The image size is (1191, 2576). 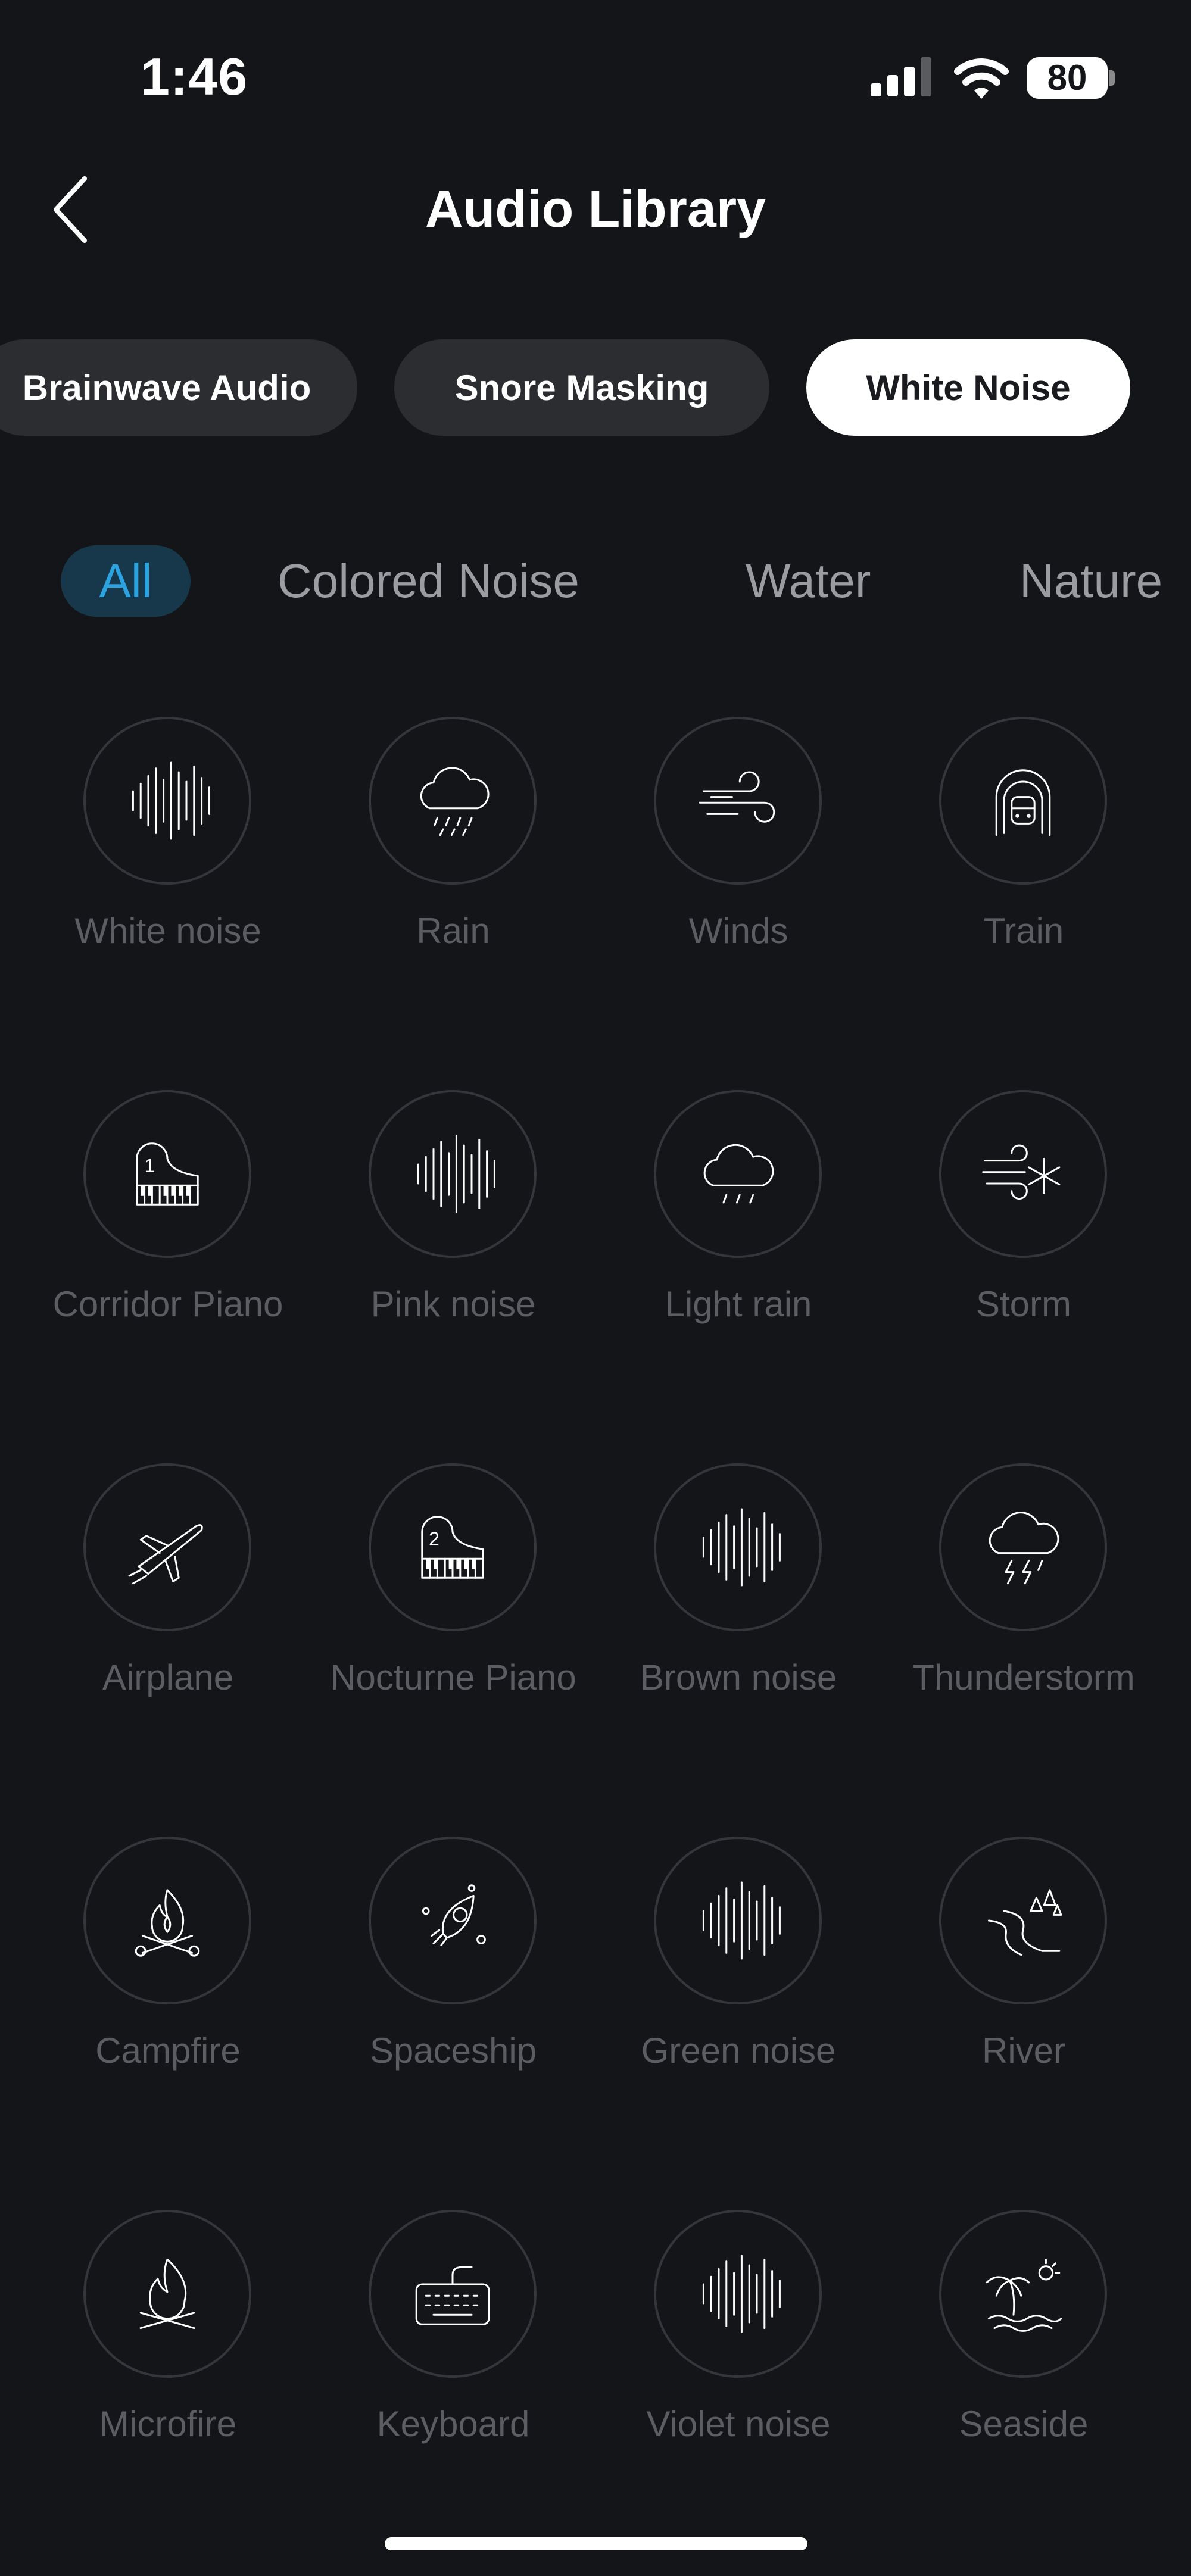 I want to click on tab-white-noise: White Noise, so click(x=968, y=387).